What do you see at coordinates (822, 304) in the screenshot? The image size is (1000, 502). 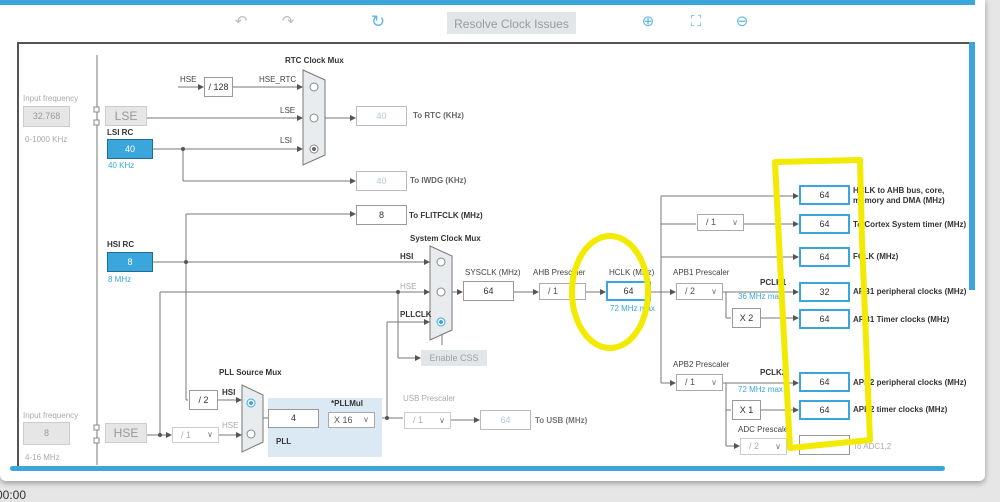 I see `outputs-highlight-rectangle` at bounding box center [822, 304].